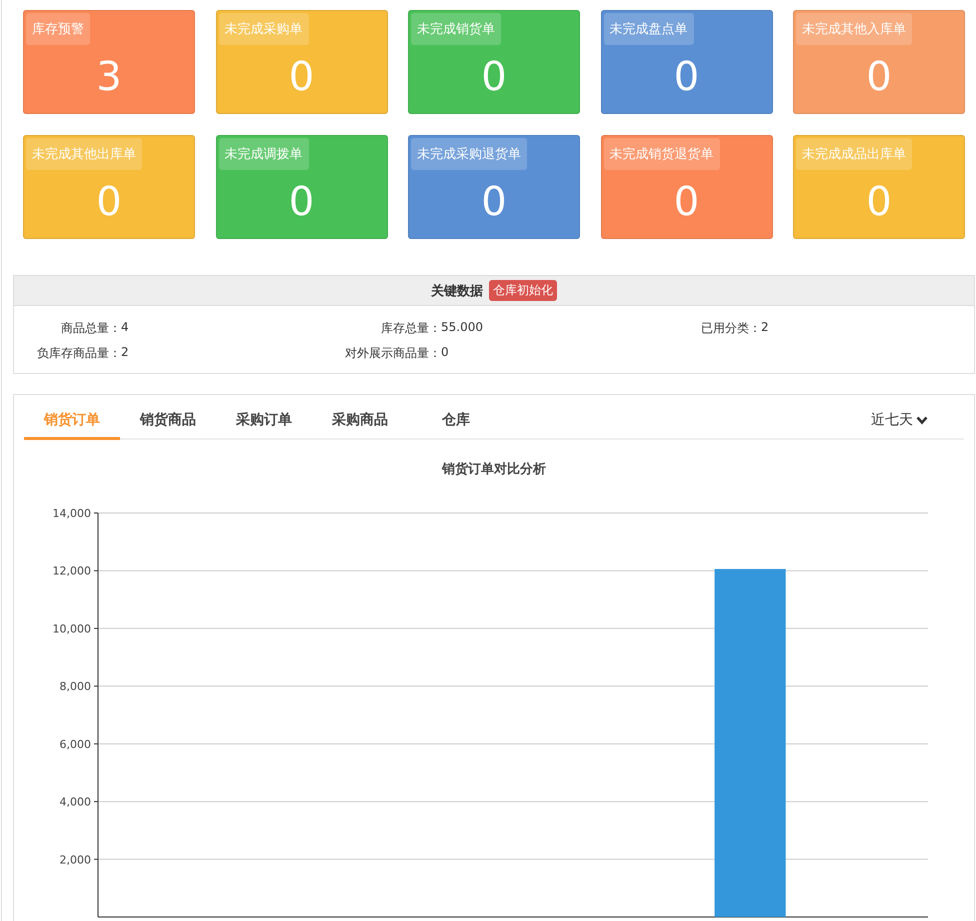 The width and height of the screenshot is (976, 921). I want to click on stat-card: 未完成销货退货单 0, so click(686, 187).